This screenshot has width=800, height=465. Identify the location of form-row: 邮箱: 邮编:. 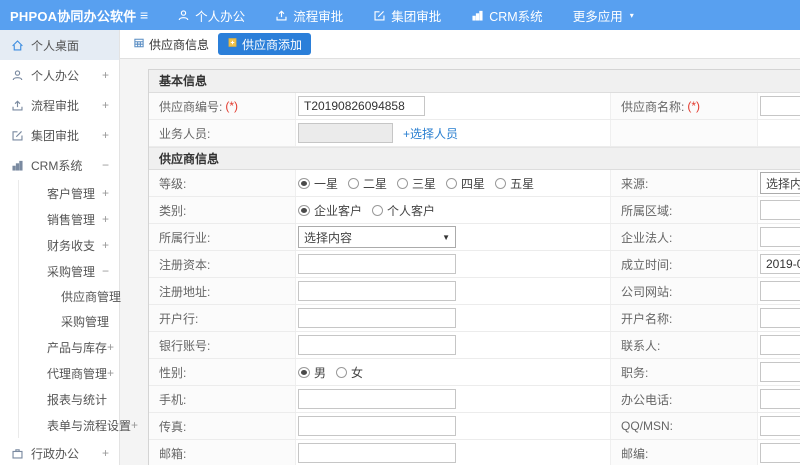
(474, 452).